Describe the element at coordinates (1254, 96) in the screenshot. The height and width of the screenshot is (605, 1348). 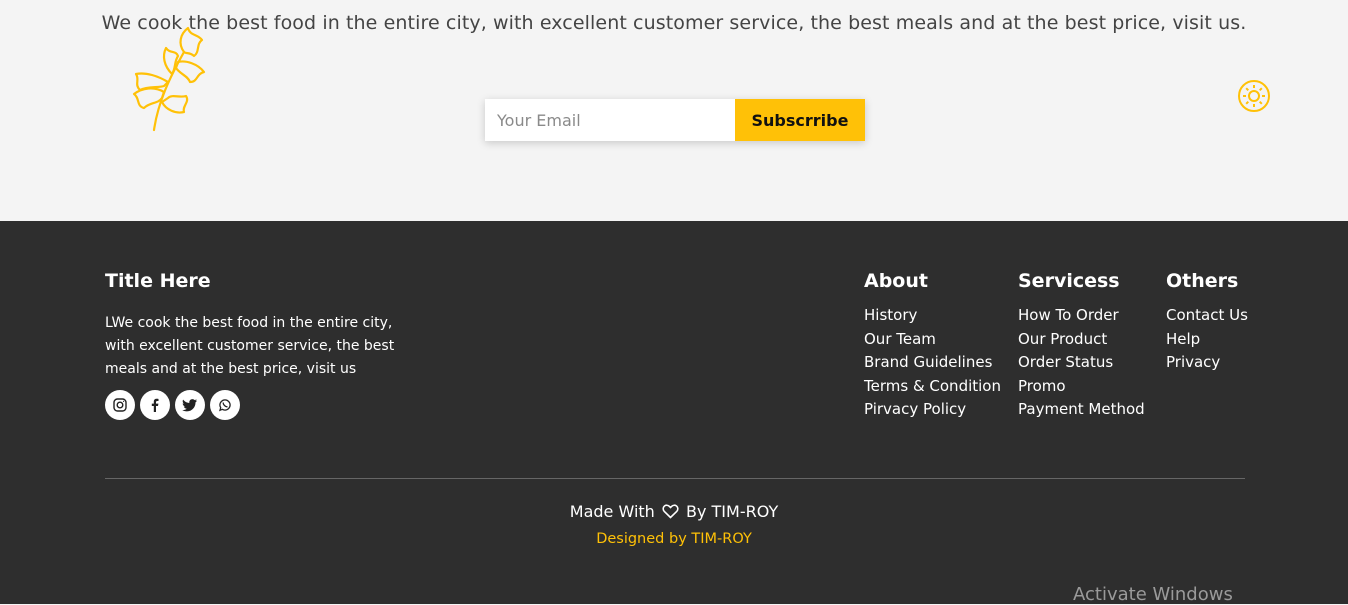
I see `sun-icon` at that location.